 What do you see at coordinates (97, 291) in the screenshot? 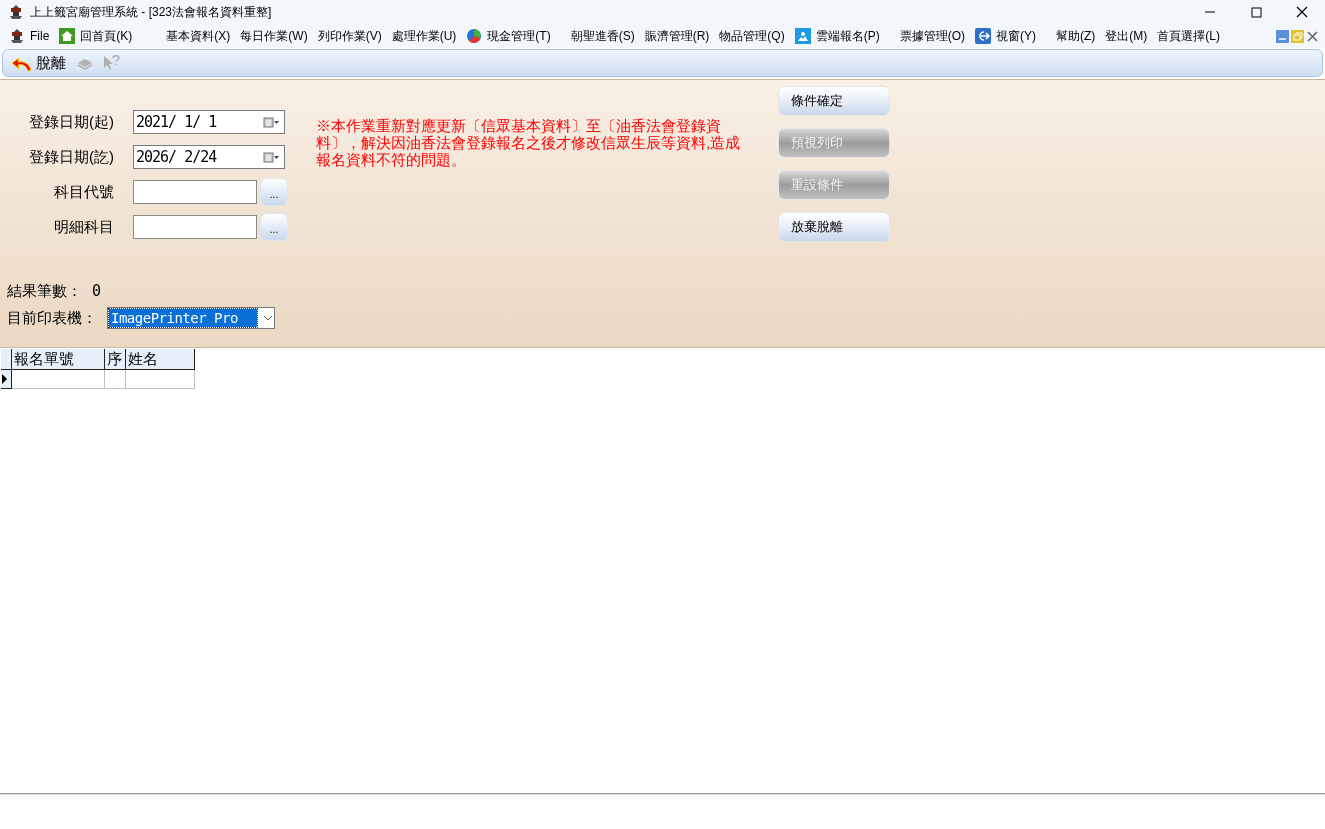
I see `result-count: 0` at bounding box center [97, 291].